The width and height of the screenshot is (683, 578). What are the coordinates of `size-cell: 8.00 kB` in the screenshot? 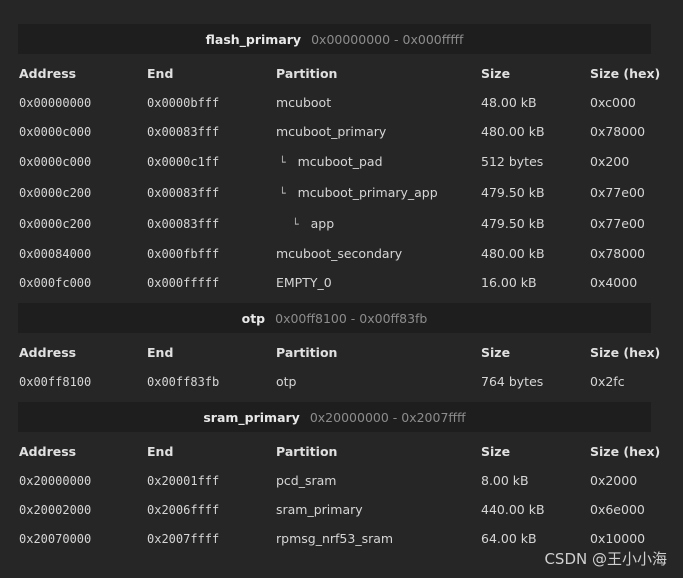 It's located at (505, 480).